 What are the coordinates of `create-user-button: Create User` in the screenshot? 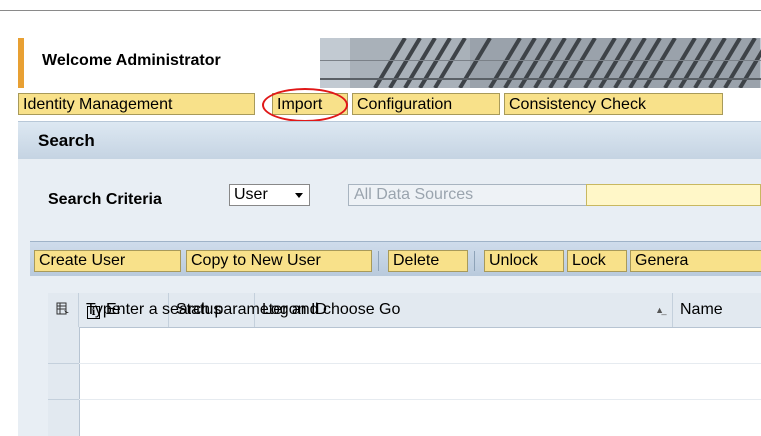 It's located at (107, 261).